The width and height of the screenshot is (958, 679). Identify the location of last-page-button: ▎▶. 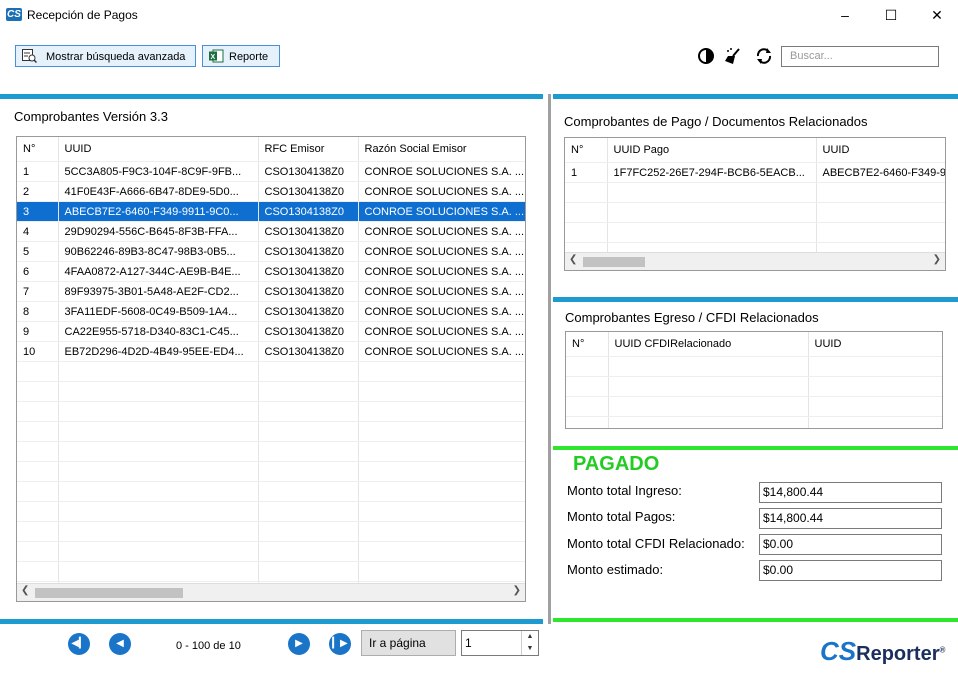
(340, 644).